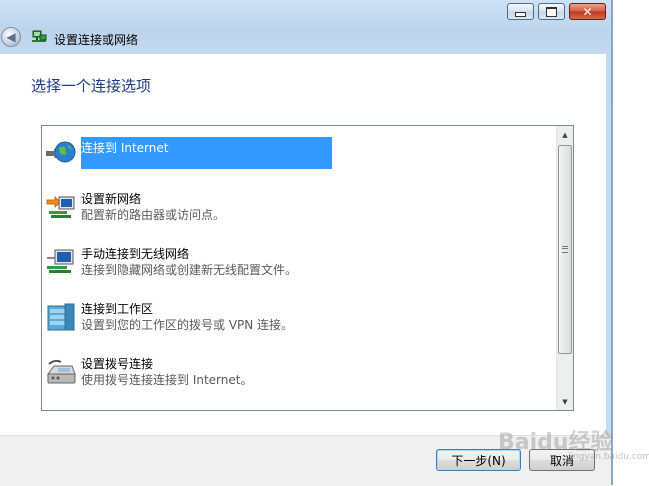 The height and width of the screenshot is (486, 649). Describe the element at coordinates (111, 199) in the screenshot. I see `option-title: 设置新网络` at that location.